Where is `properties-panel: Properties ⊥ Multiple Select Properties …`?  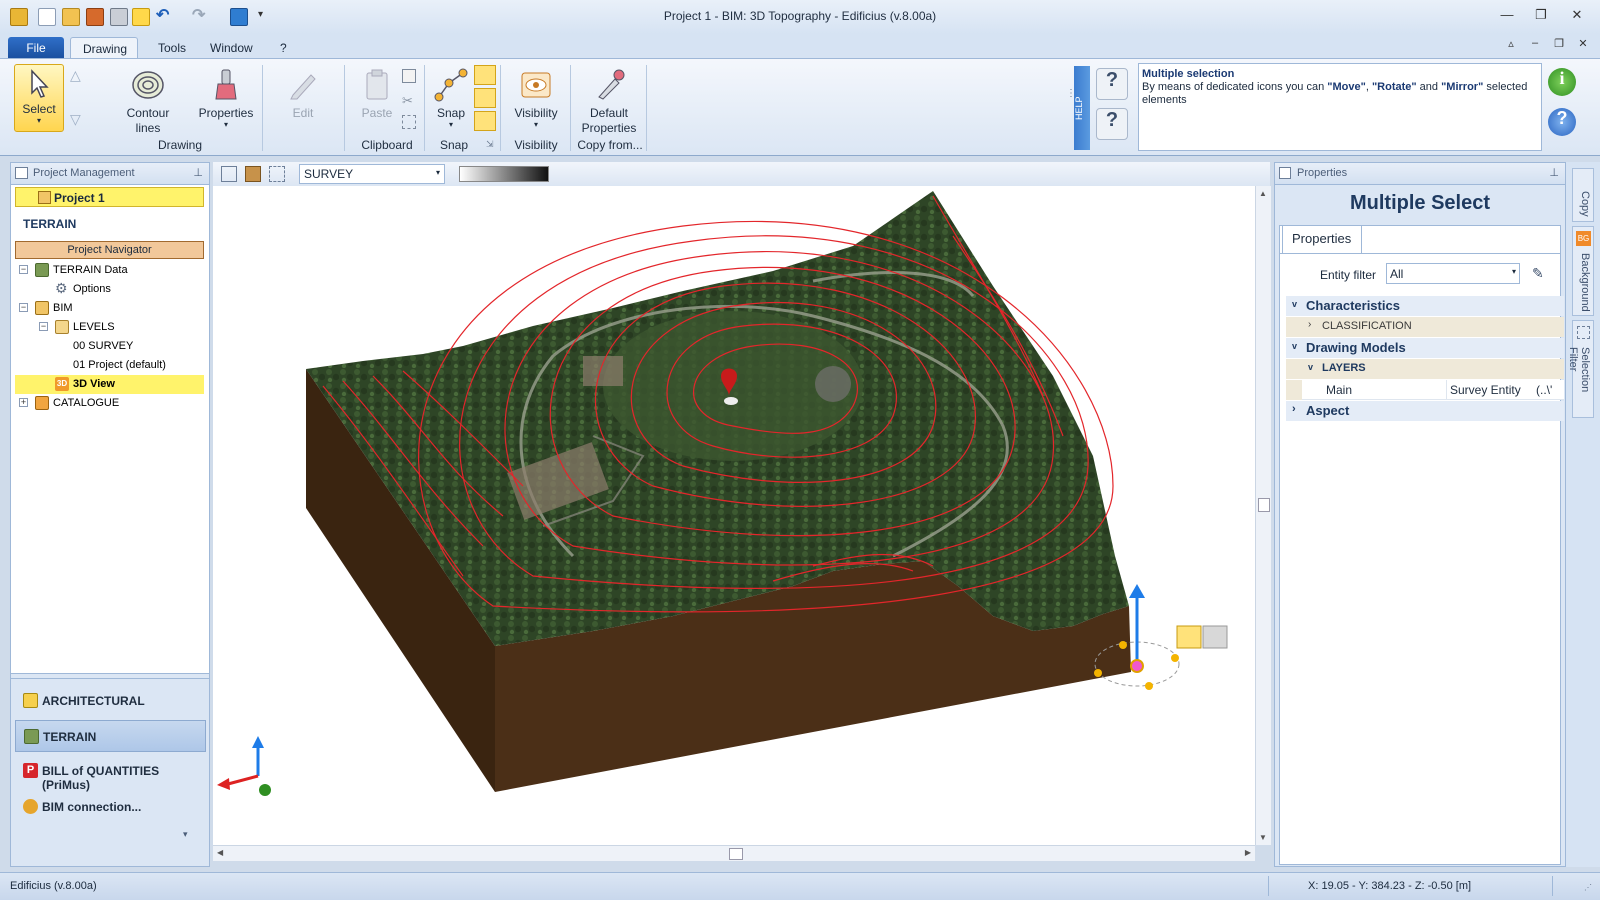 properties-panel: Properties ⊥ Multiple Select Properties … is located at coordinates (1420, 514).